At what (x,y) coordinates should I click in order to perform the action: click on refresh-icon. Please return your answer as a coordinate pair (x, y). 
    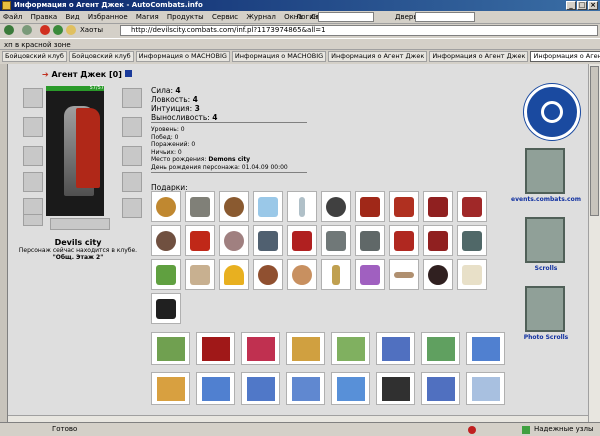
    Looking at the image, I should click on (58, 30).